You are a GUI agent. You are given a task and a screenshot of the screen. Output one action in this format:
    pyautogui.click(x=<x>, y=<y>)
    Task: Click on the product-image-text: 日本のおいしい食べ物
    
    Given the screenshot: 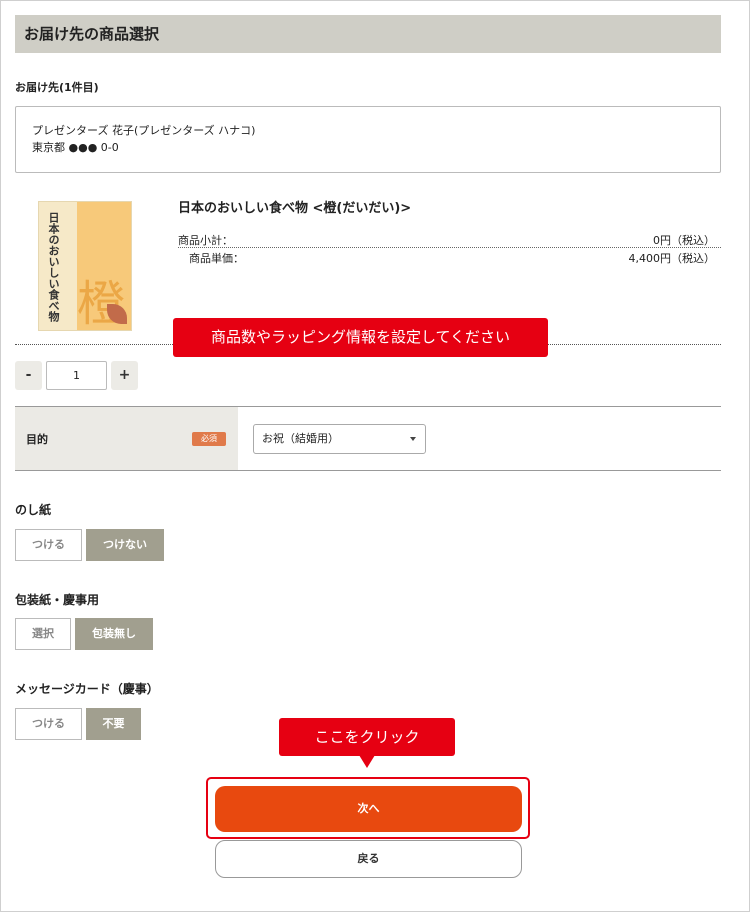 What is the action you would take?
    pyautogui.click(x=53, y=267)
    